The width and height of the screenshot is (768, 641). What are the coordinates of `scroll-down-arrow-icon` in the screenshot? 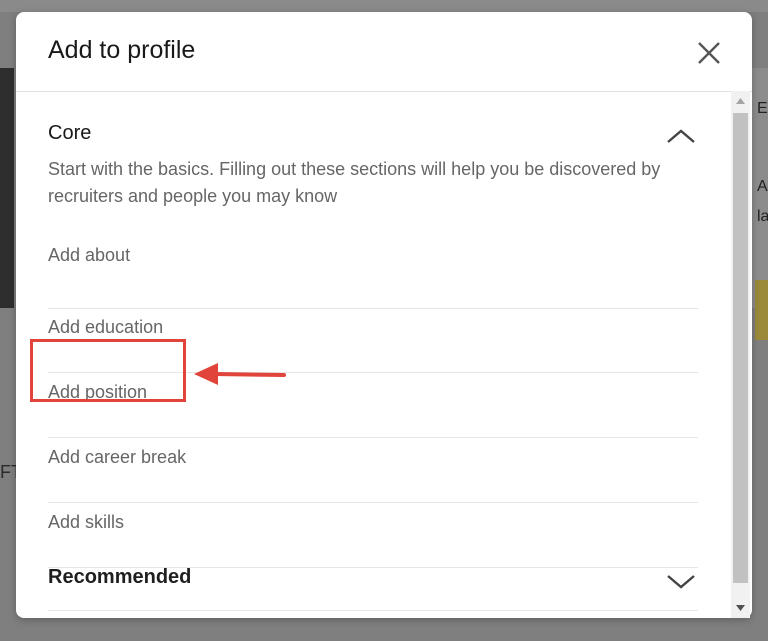 It's located at (740, 608).